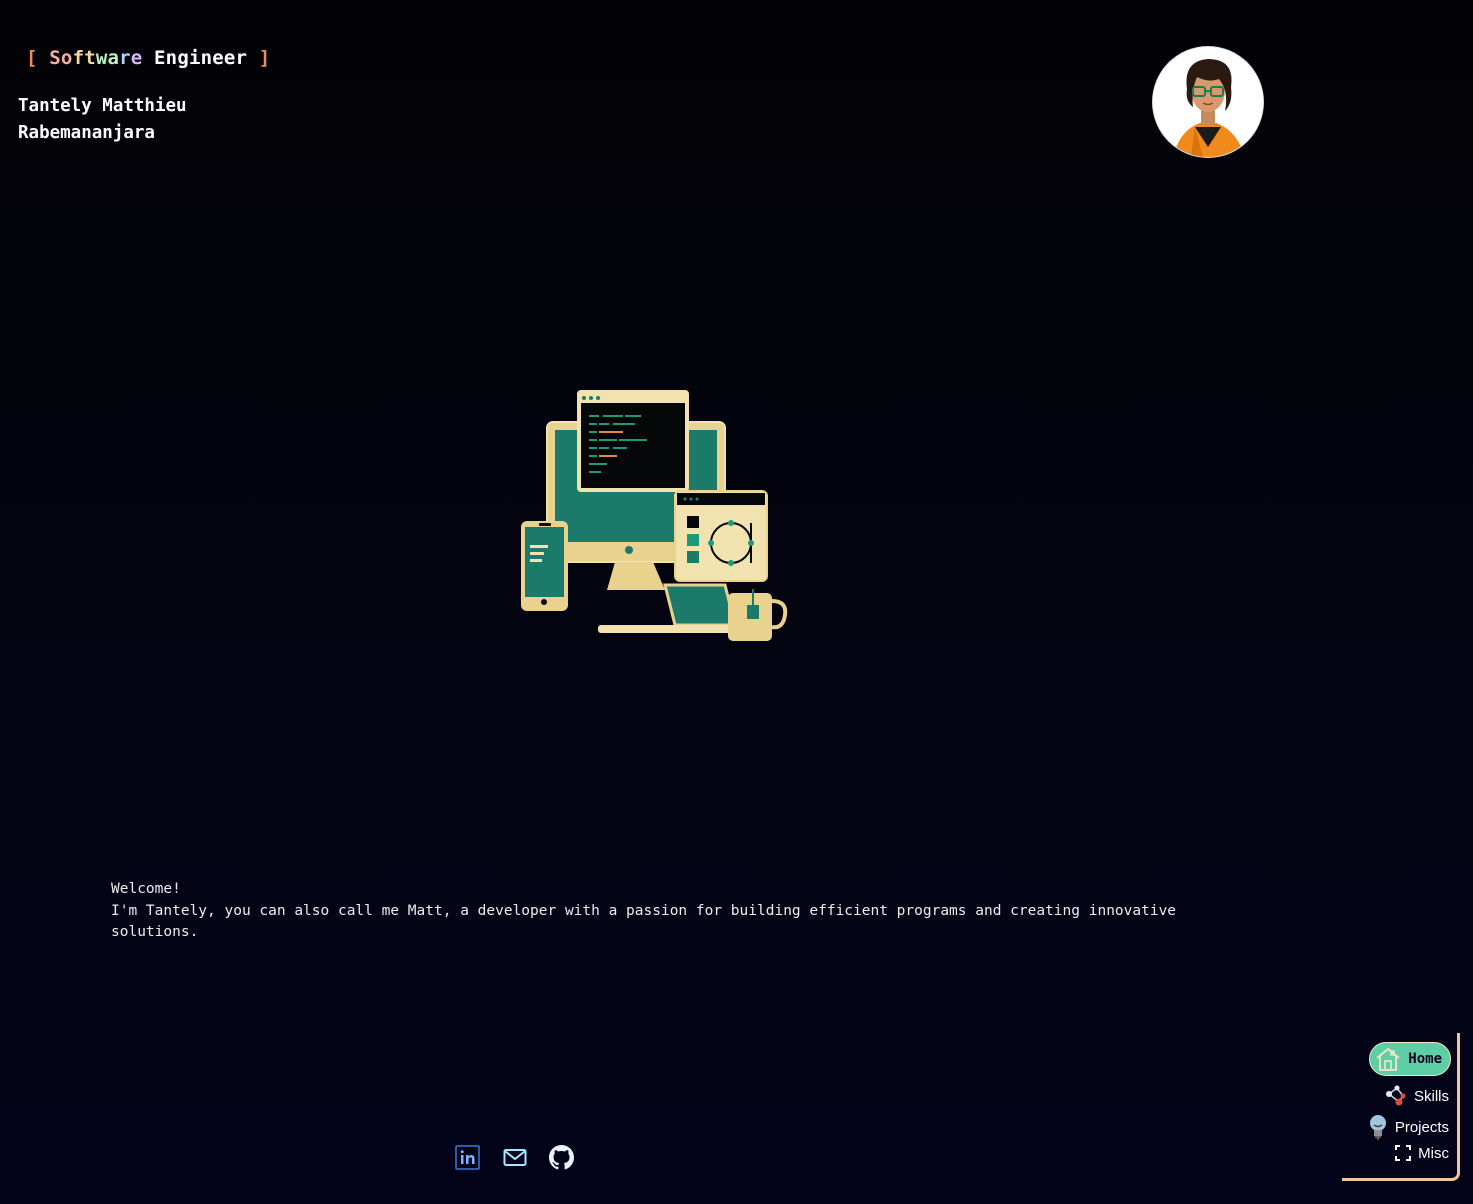 The image size is (1473, 1204). What do you see at coordinates (1395, 1095) in the screenshot?
I see `skills-network-icon` at bounding box center [1395, 1095].